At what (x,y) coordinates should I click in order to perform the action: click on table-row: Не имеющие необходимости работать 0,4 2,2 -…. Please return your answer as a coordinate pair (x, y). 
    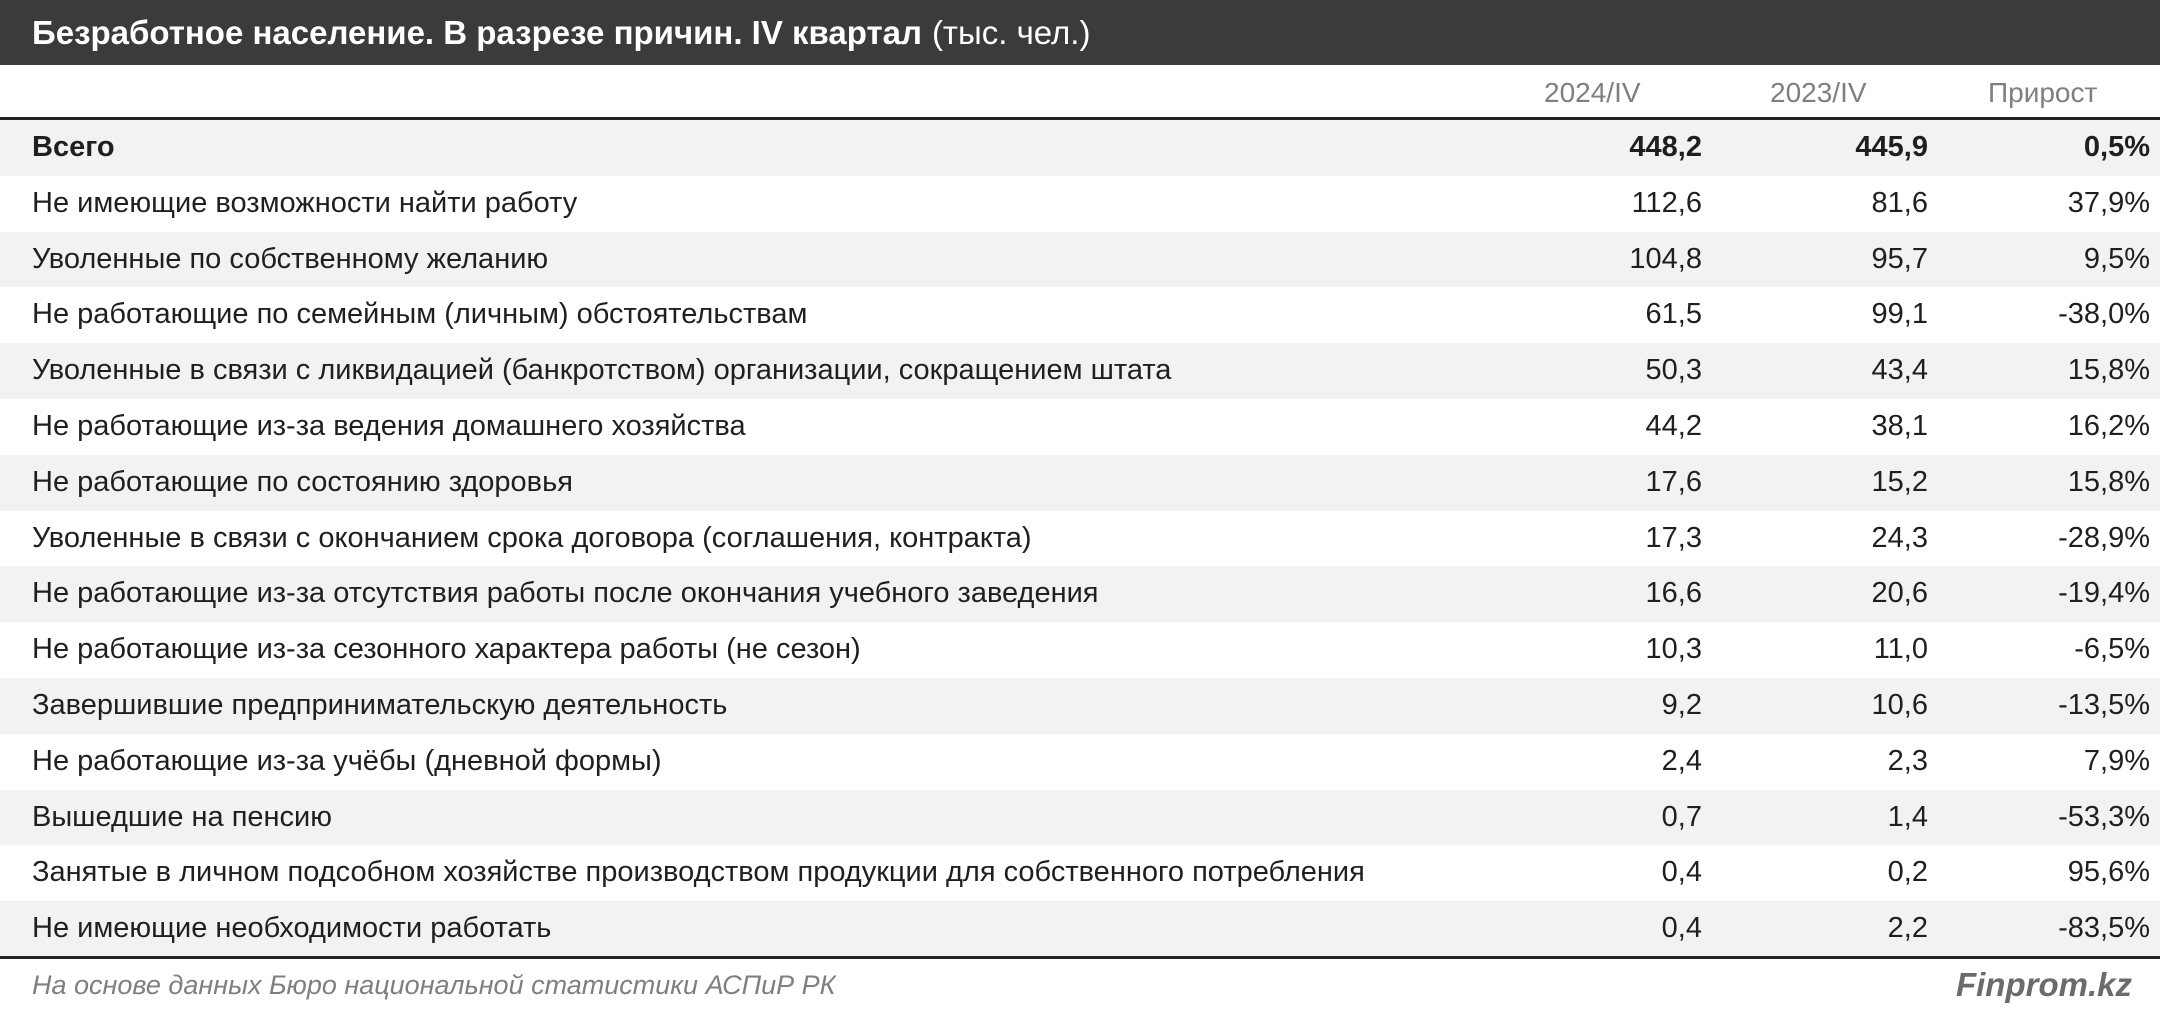
    Looking at the image, I should click on (1080, 929).